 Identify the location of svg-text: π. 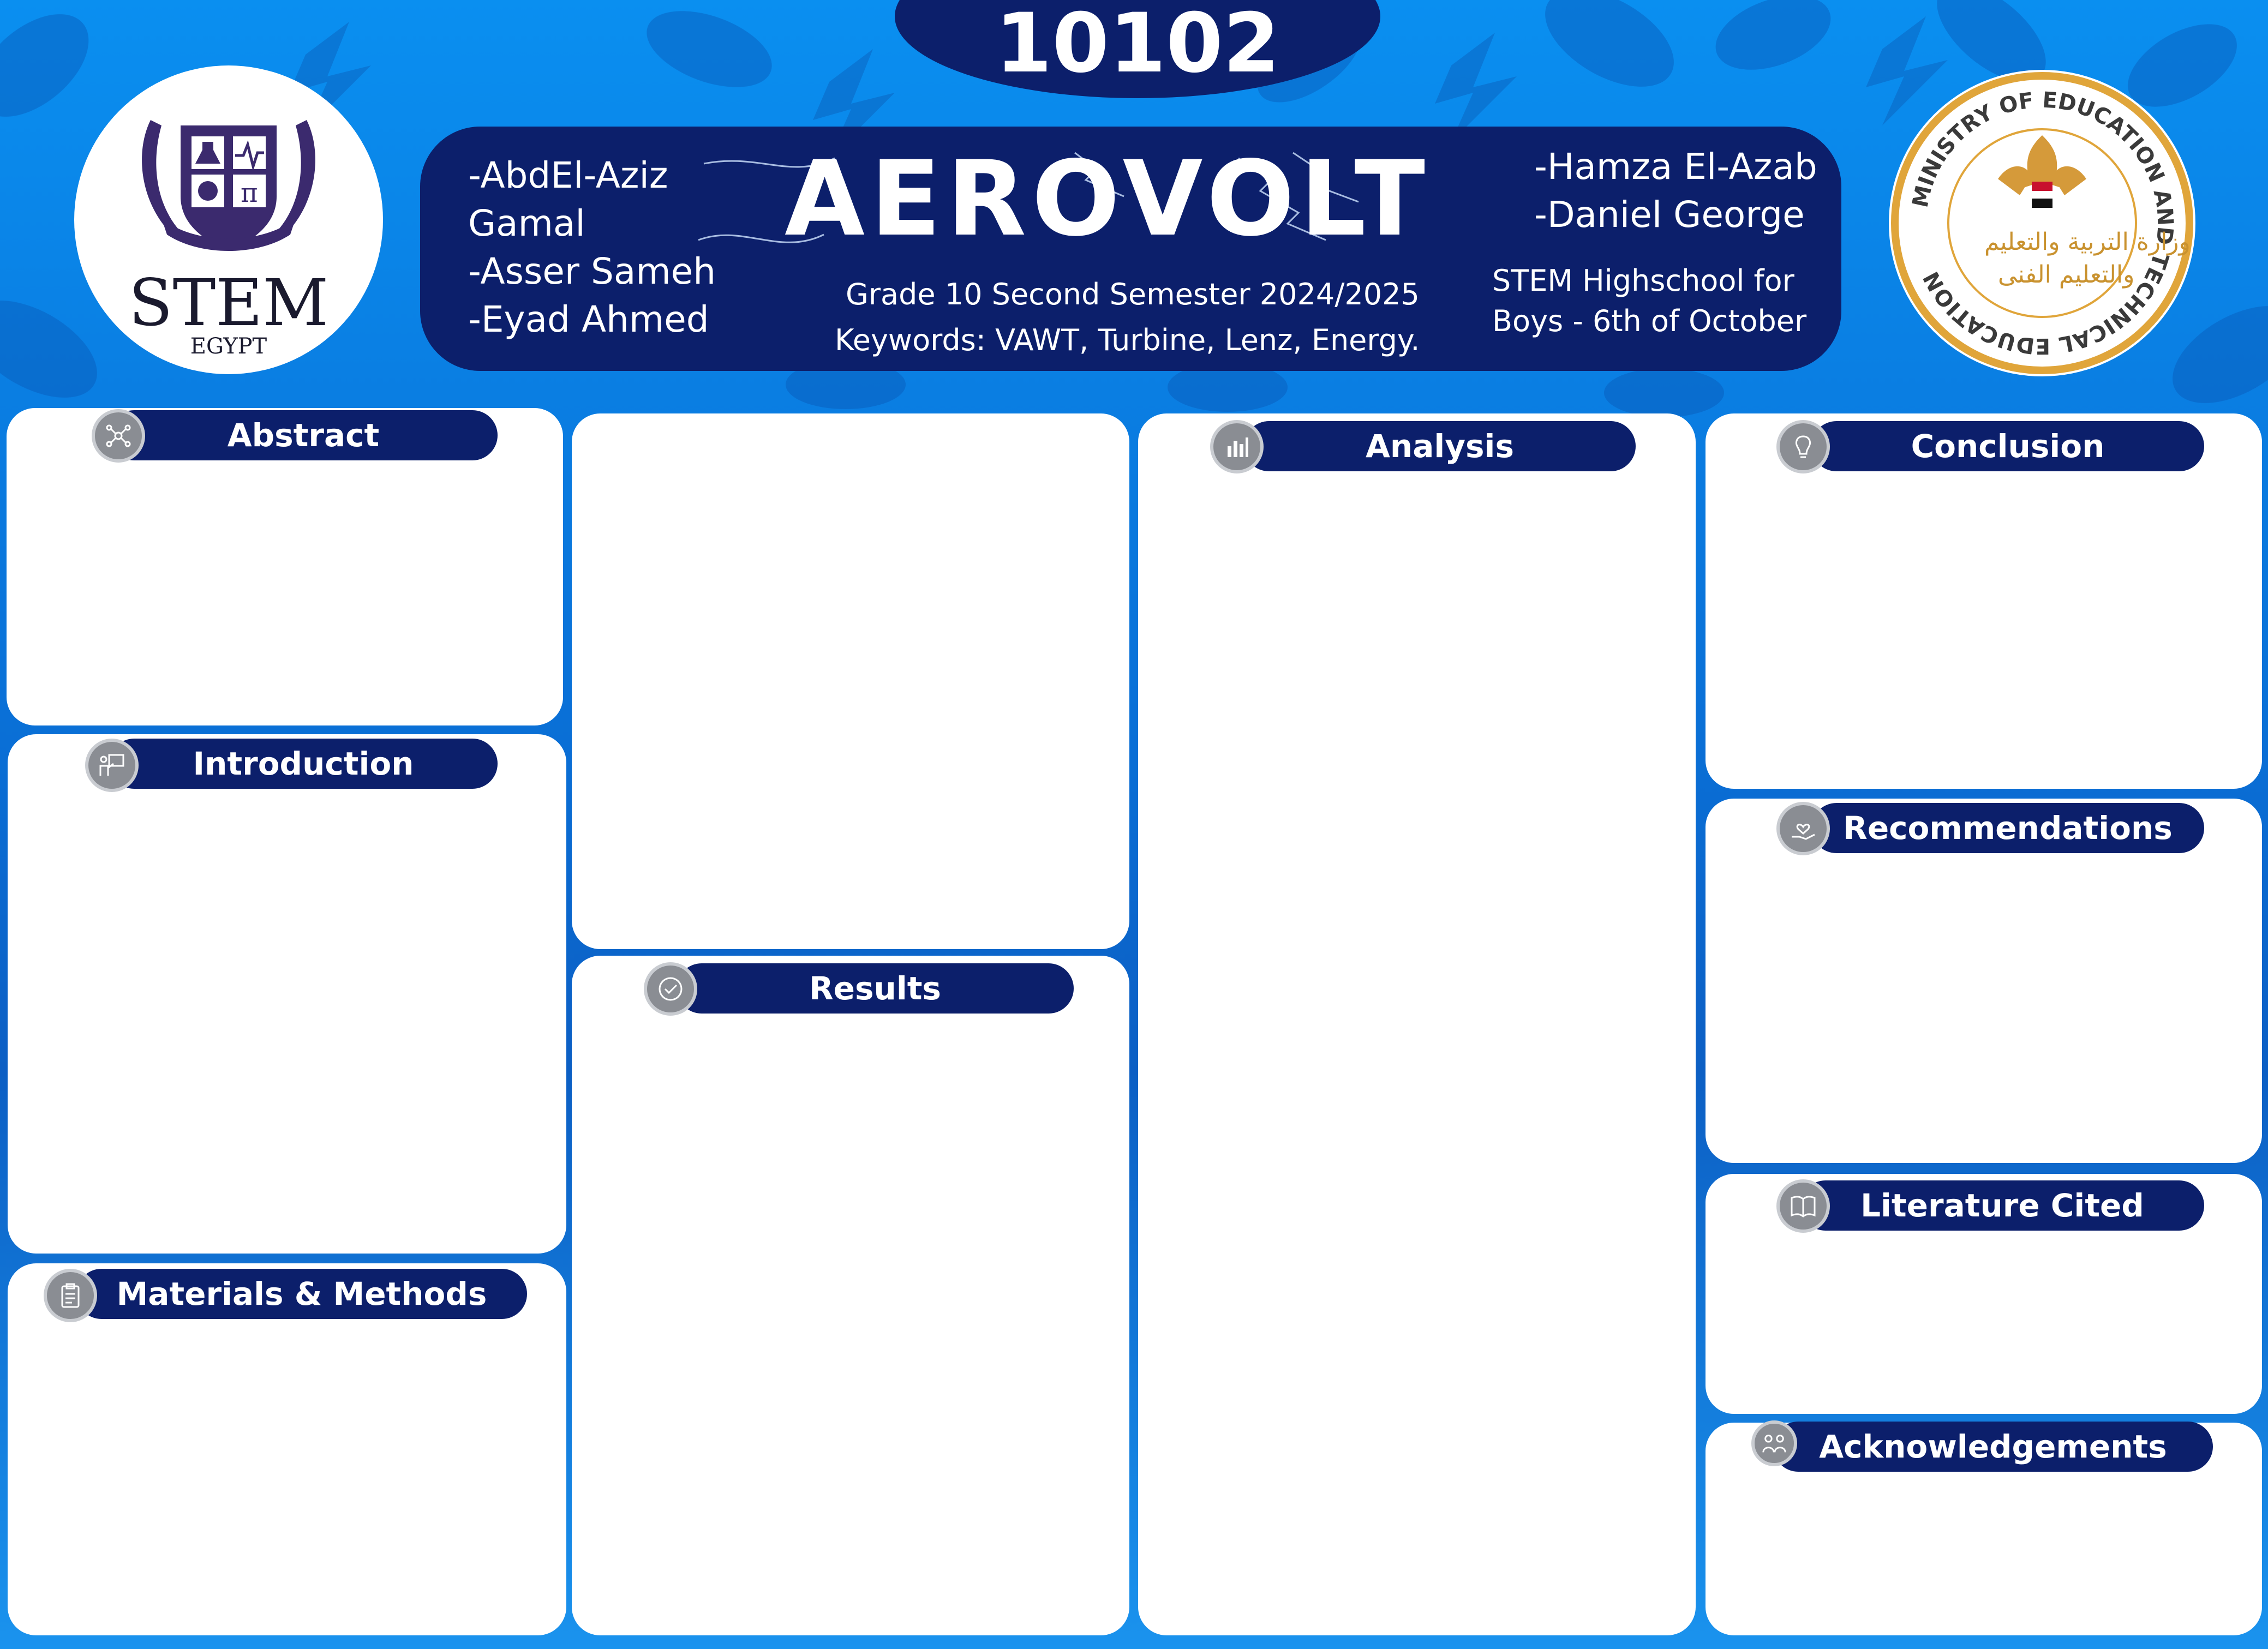
(249, 193).